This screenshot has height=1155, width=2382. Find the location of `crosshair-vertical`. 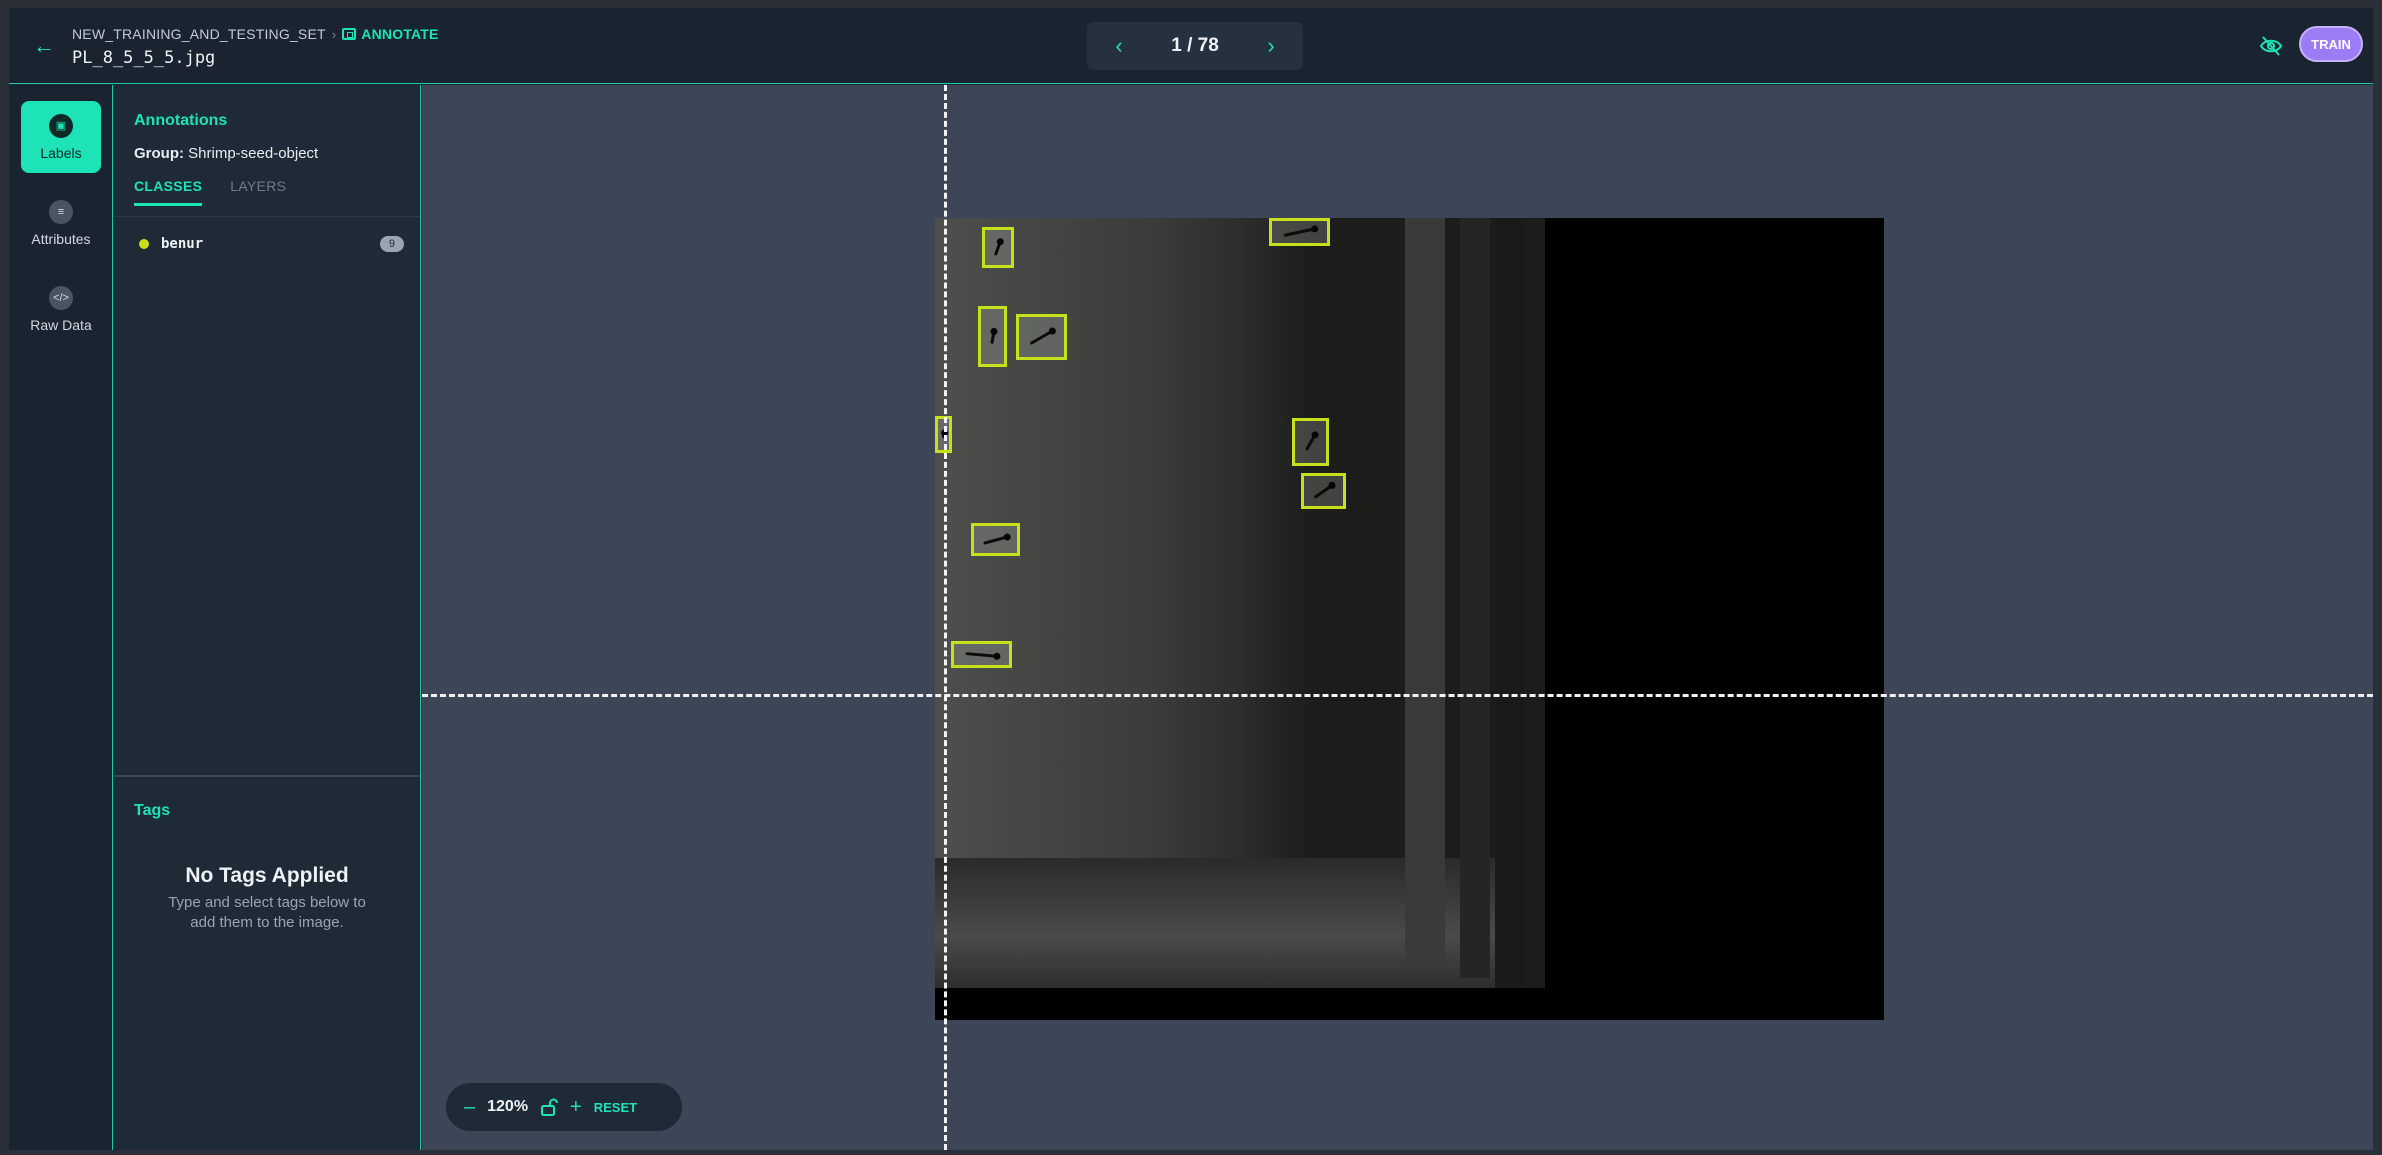

crosshair-vertical is located at coordinates (945, 617).